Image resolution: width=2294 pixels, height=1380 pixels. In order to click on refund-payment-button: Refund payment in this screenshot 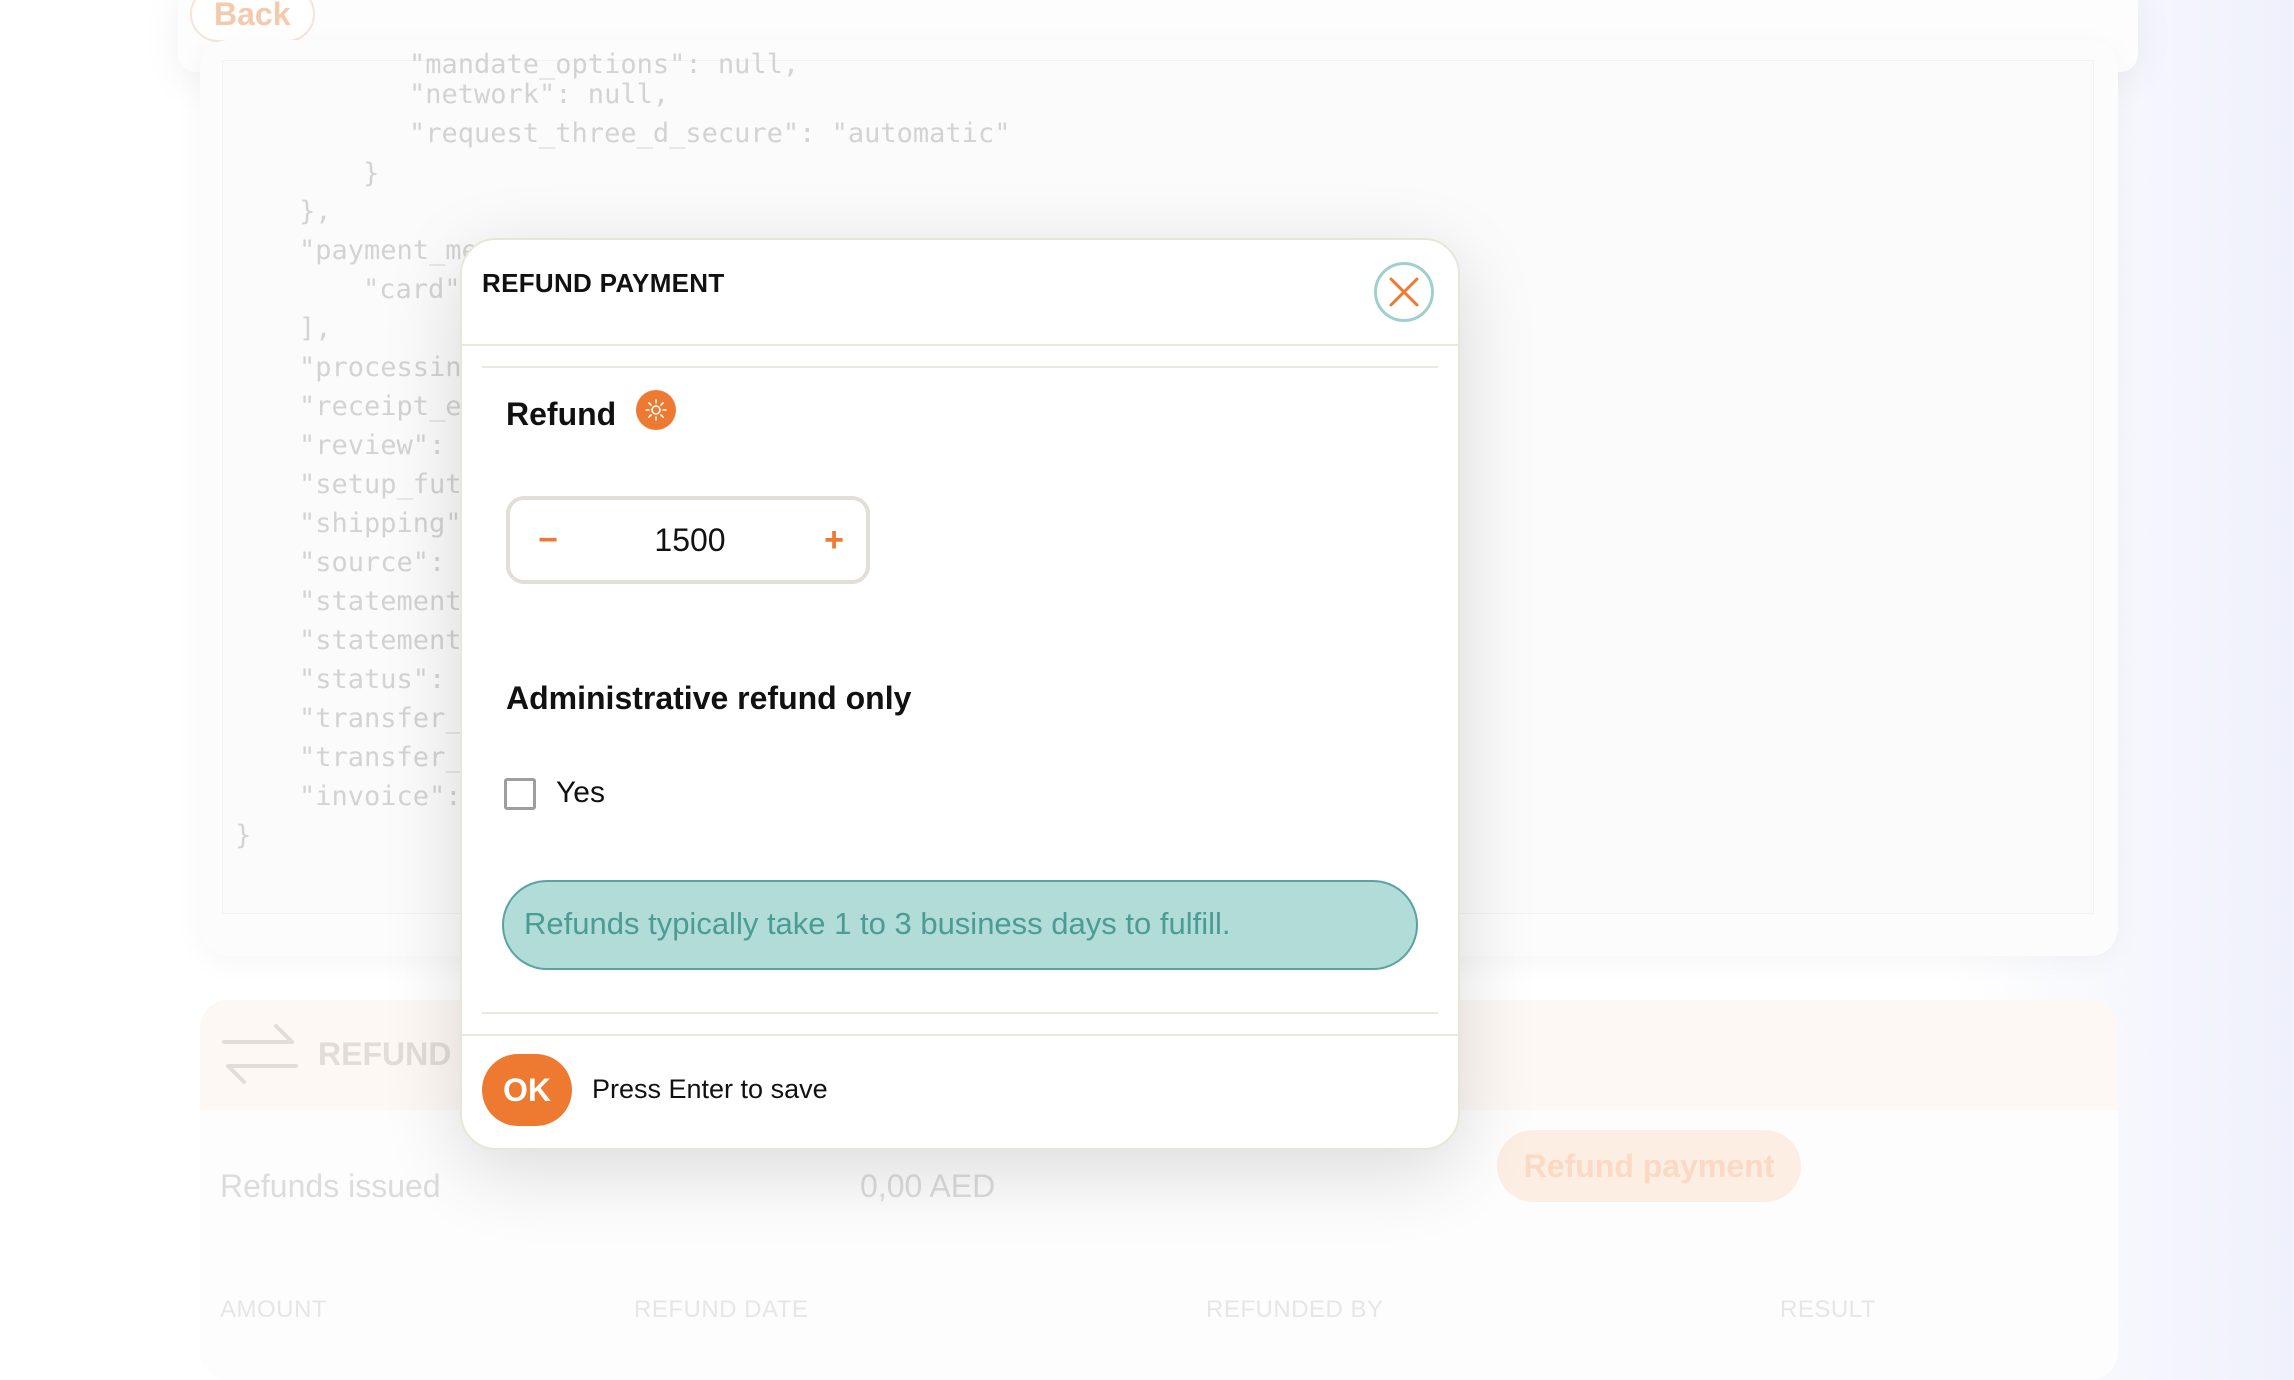, I will do `click(1649, 1166)`.